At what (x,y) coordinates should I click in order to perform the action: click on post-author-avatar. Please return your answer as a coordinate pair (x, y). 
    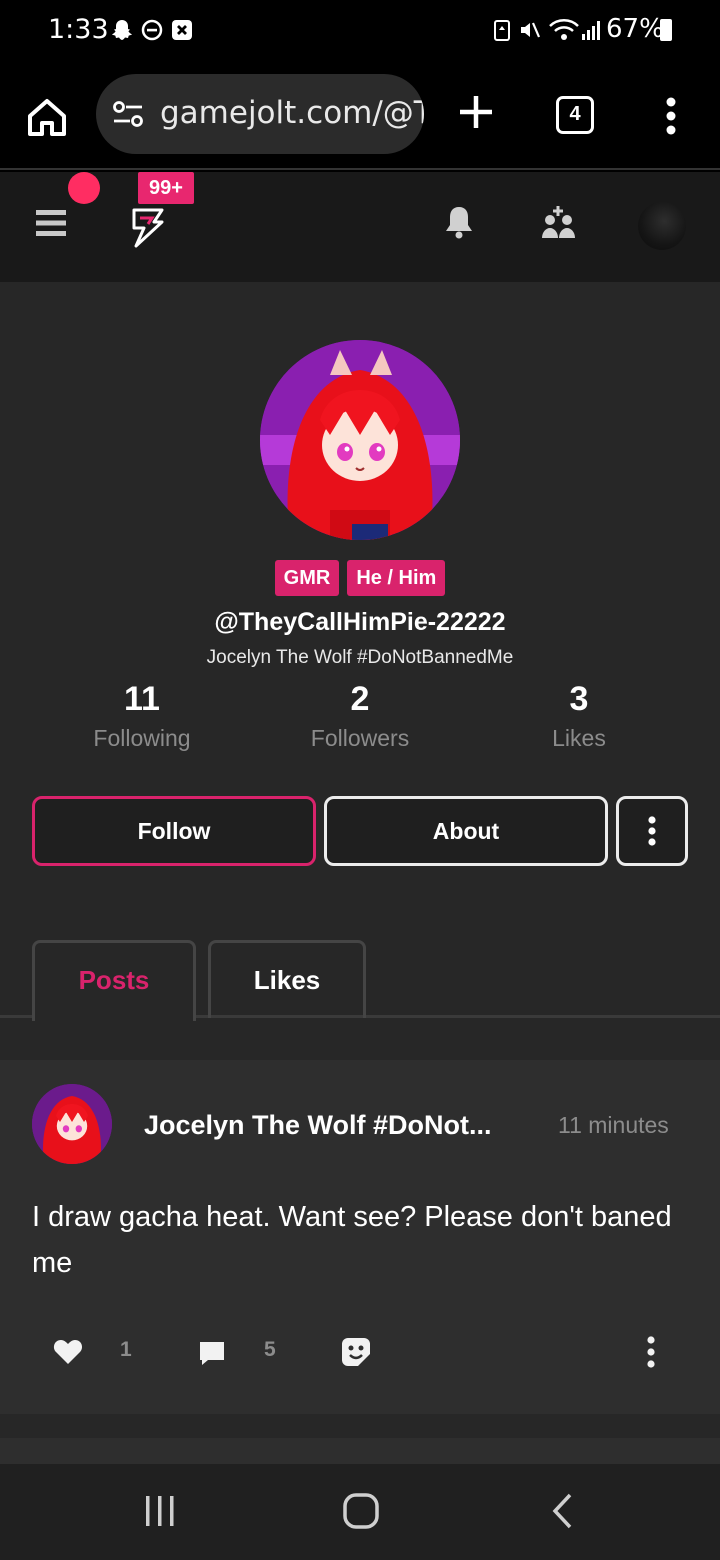
    Looking at the image, I should click on (72, 1124).